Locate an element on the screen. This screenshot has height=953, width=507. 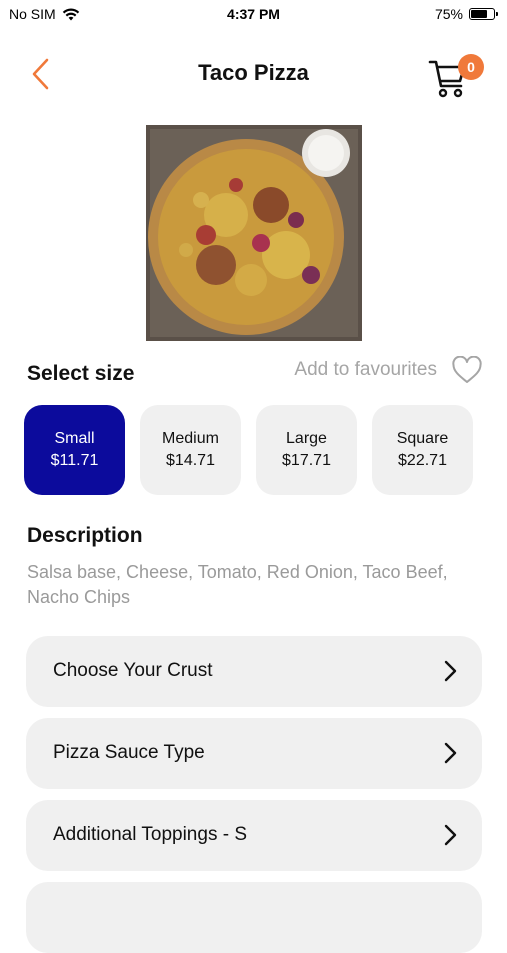
size-name: Large is located at coordinates (306, 438).